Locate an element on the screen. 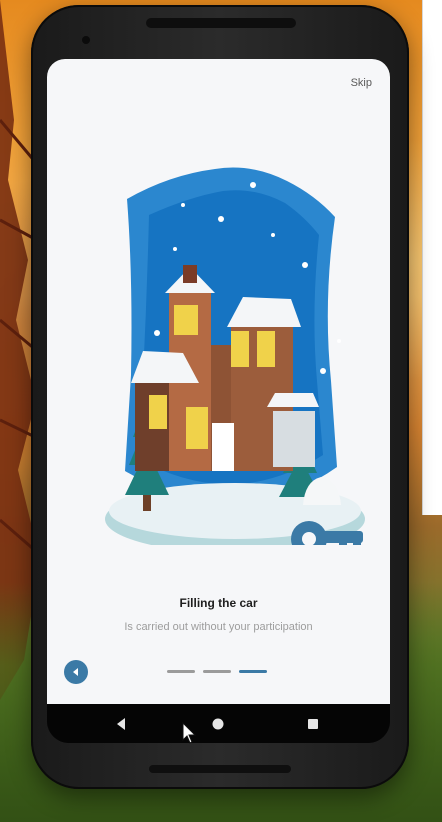 Image resolution: width=442 pixels, height=822 pixels. onboarding-title: Filling the car is located at coordinates (218, 603).